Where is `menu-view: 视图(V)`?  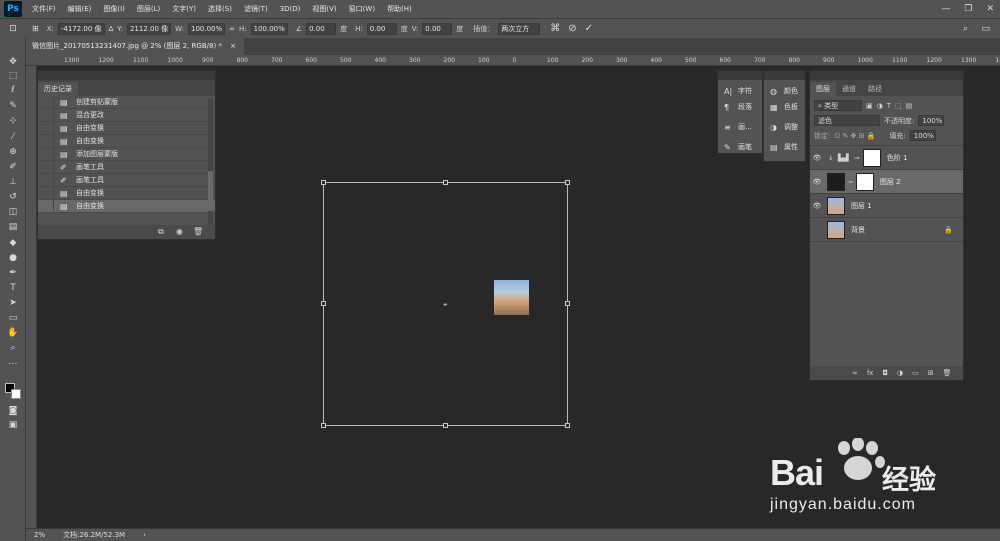 menu-view: 视图(V) is located at coordinates (324, 9).